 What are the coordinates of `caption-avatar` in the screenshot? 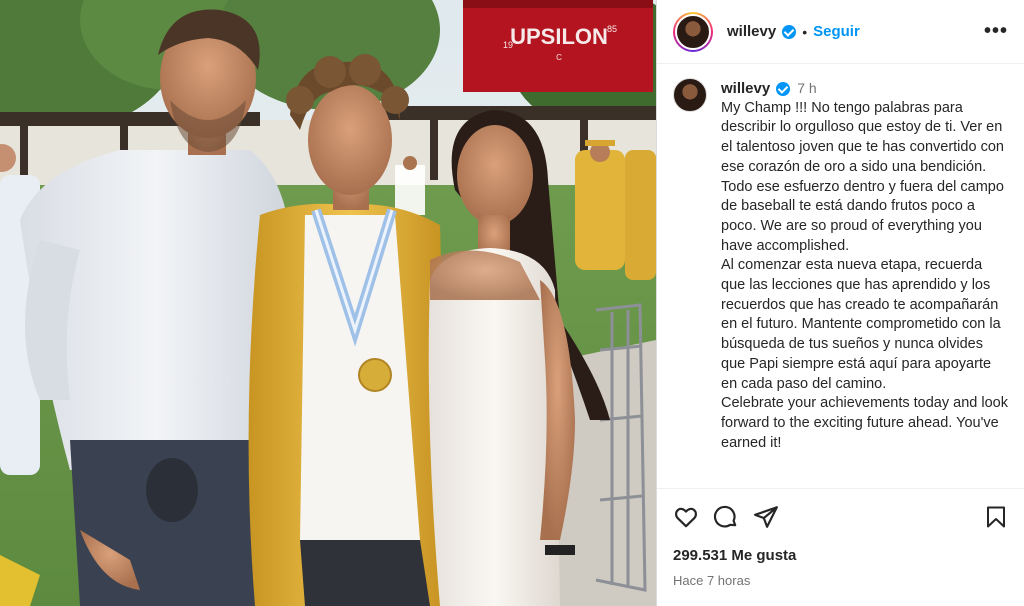 It's located at (690, 95).